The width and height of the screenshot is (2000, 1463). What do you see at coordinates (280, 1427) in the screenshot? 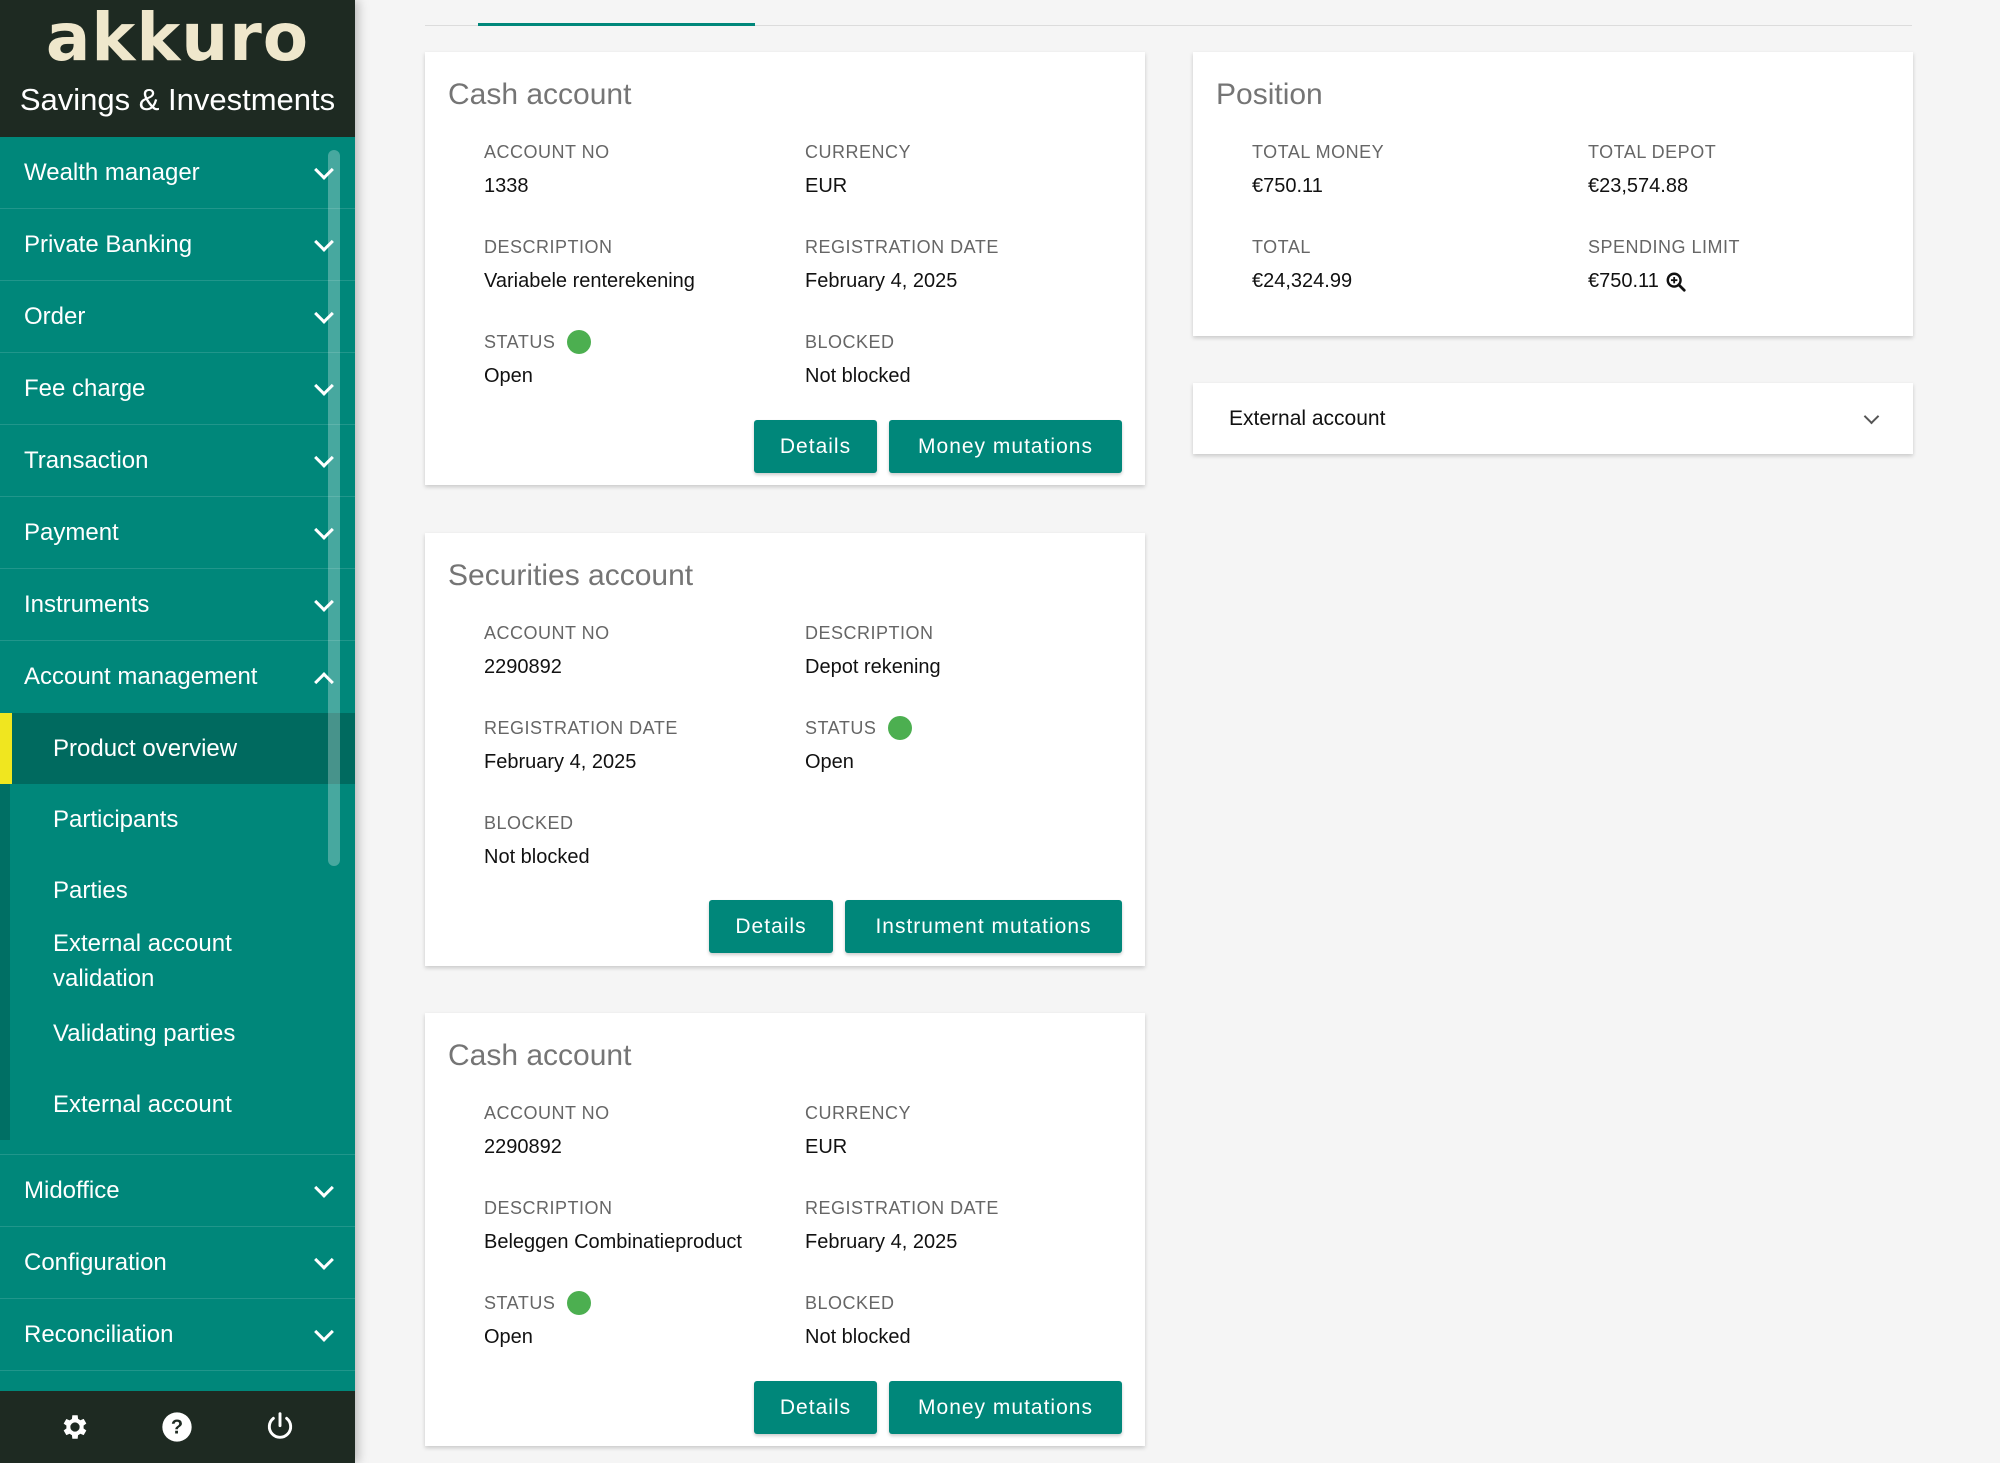
I see `power-icon` at bounding box center [280, 1427].